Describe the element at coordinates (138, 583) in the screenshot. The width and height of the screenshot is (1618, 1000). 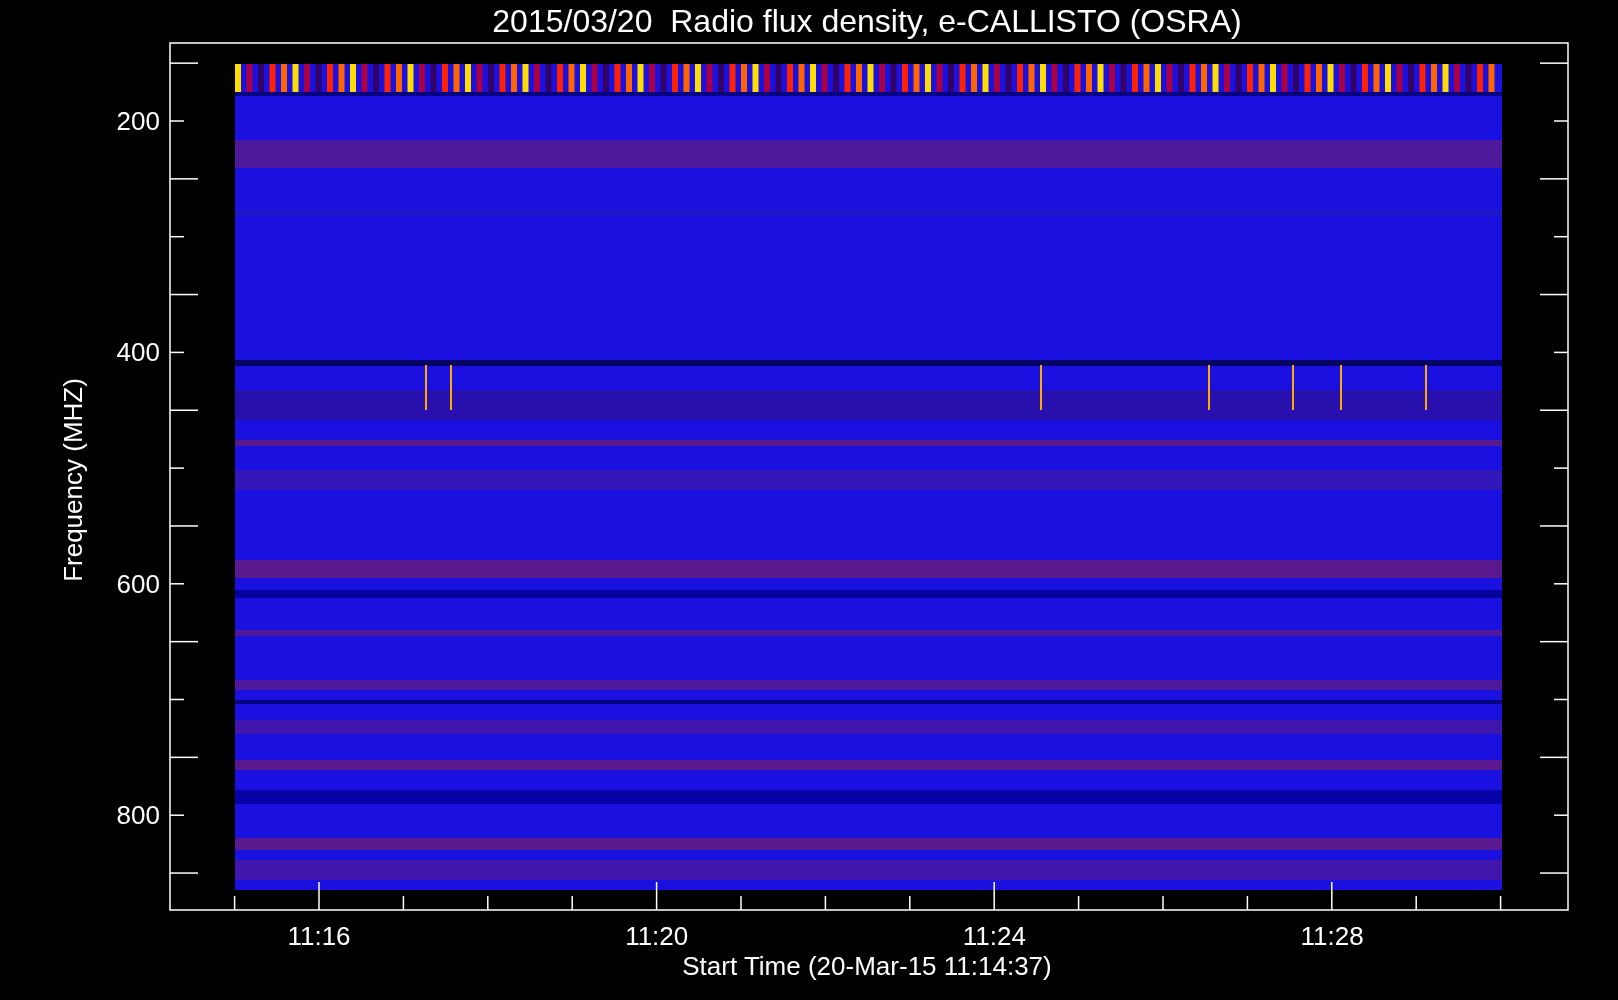
I see `y-tick-label: 600` at that location.